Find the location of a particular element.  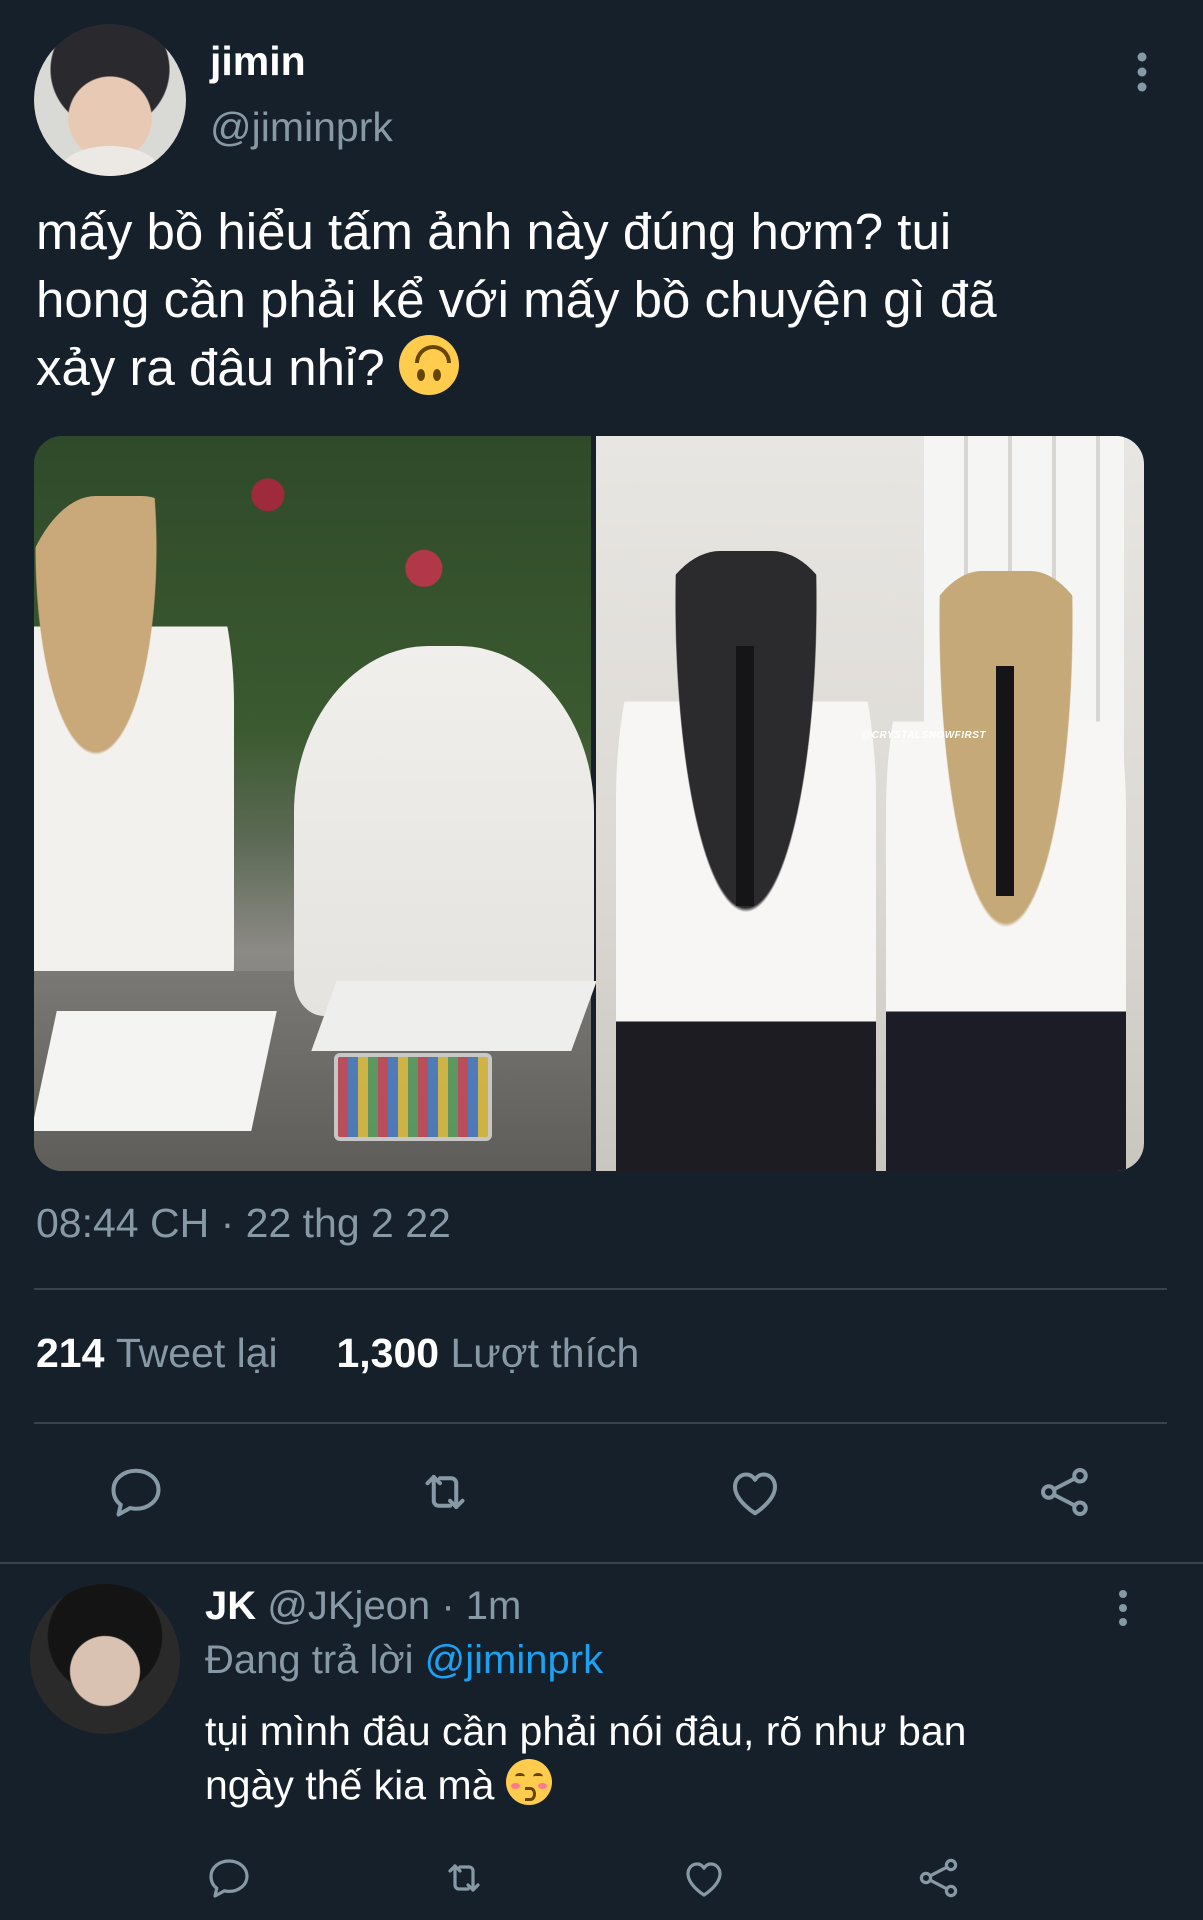

kissing-face-emoji is located at coordinates (528, 1782).